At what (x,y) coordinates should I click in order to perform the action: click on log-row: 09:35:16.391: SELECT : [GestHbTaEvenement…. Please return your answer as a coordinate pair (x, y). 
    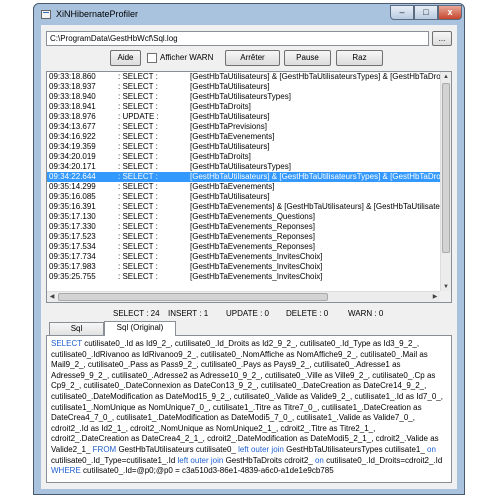
    Looking at the image, I should click on (244, 207).